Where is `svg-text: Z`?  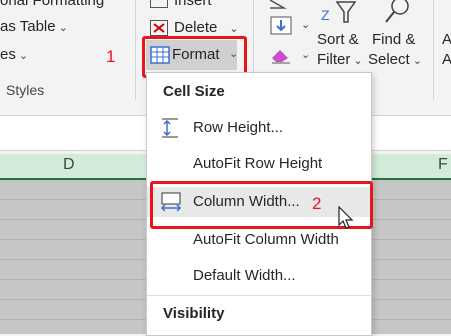 svg-text: Z is located at coordinates (325, 15).